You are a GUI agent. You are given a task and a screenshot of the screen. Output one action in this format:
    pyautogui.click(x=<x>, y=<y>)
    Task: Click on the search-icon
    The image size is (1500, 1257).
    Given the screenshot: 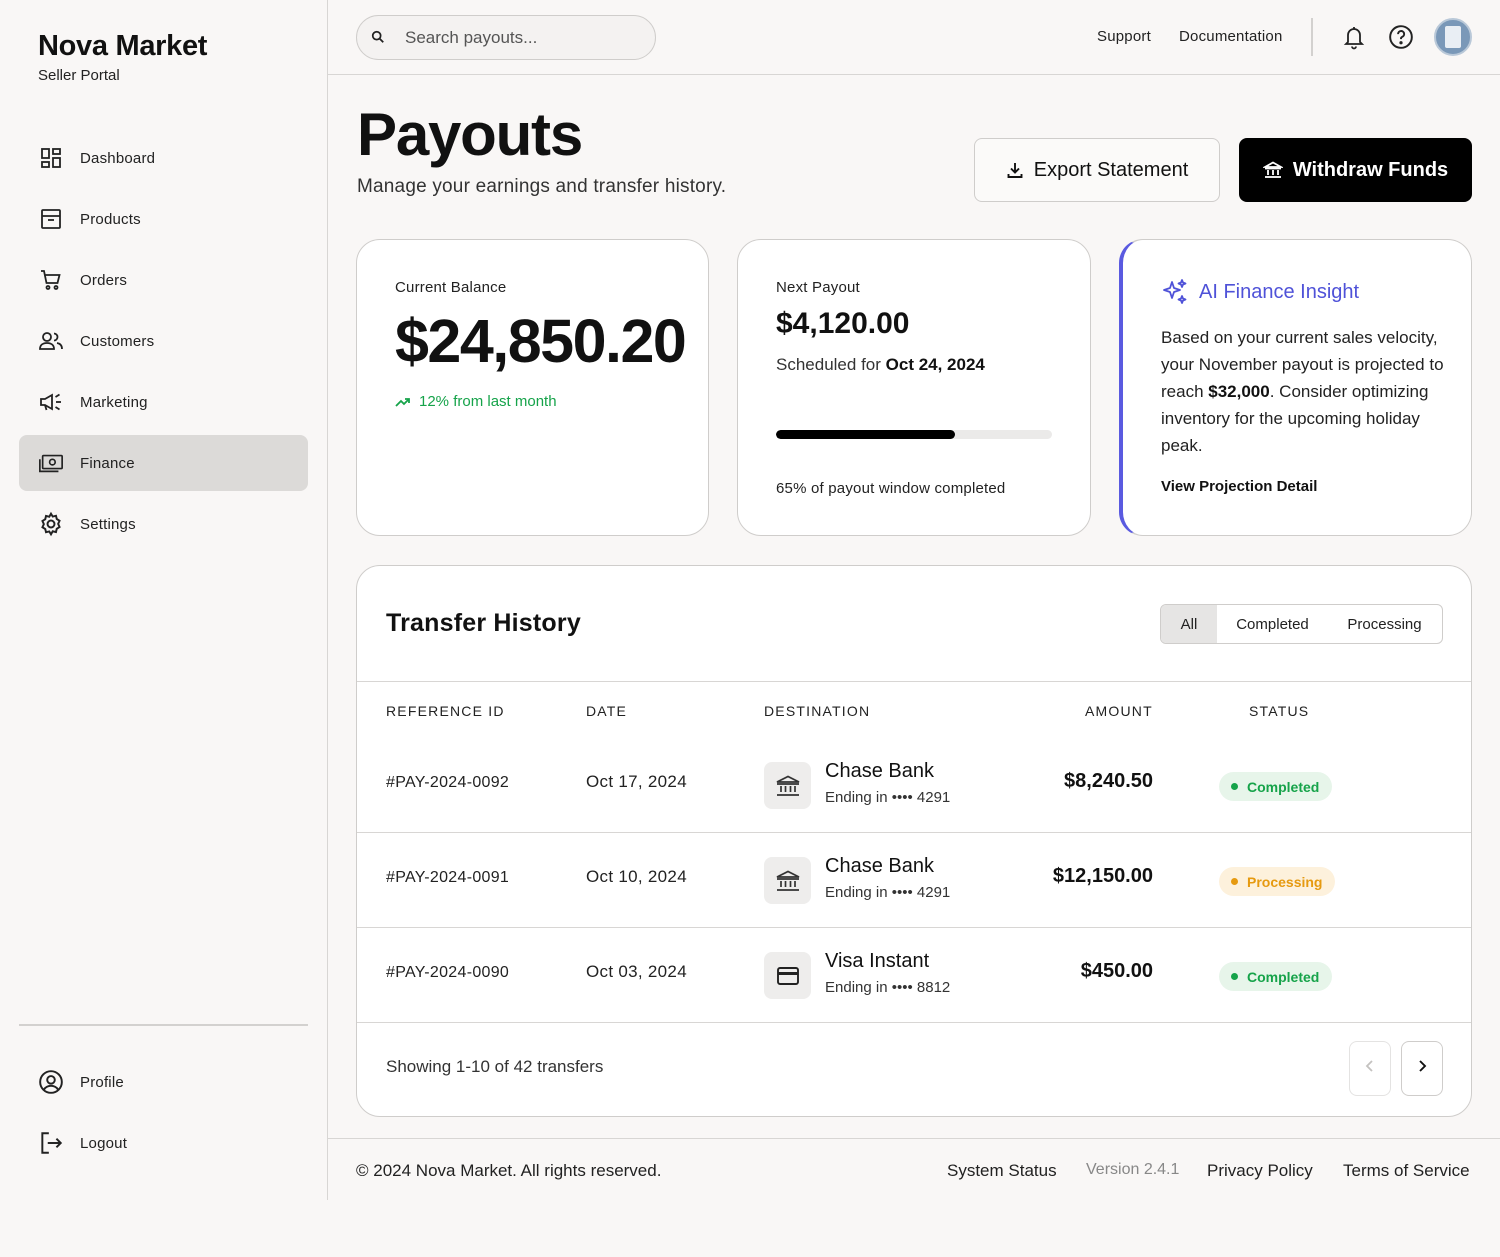 What is the action you would take?
    pyautogui.click(x=379, y=38)
    